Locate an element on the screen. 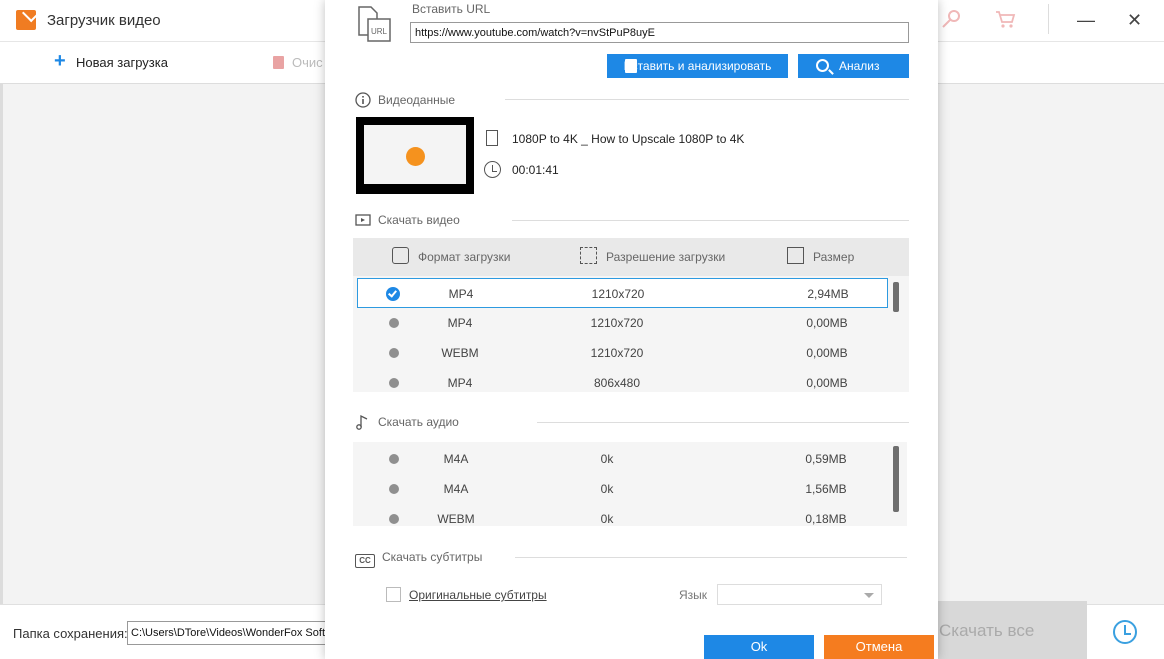  video-table-scrollbar is located at coordinates (896, 297).